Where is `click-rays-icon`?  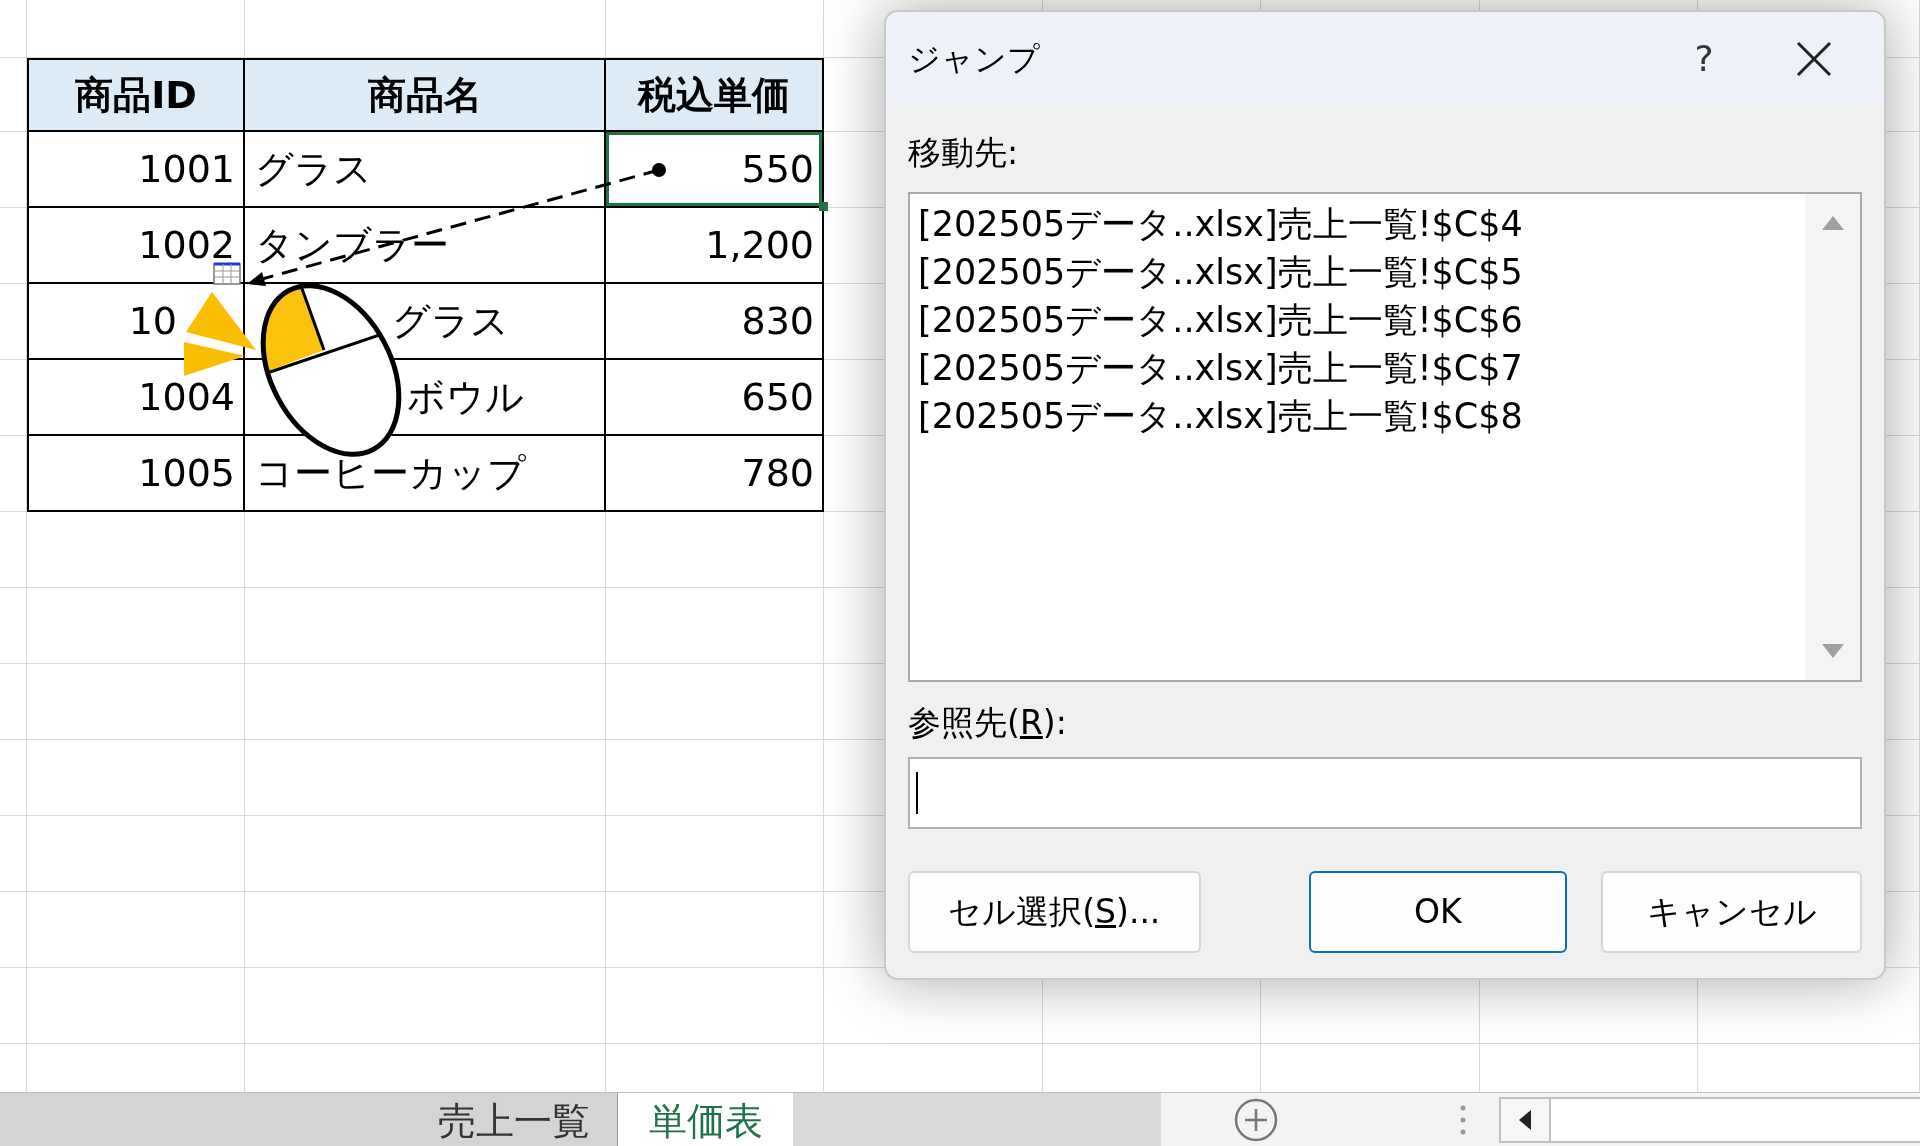
click-rays-icon is located at coordinates (220, 334).